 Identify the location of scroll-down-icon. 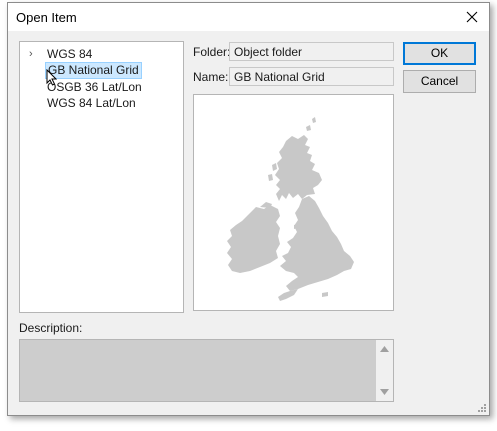
(384, 392).